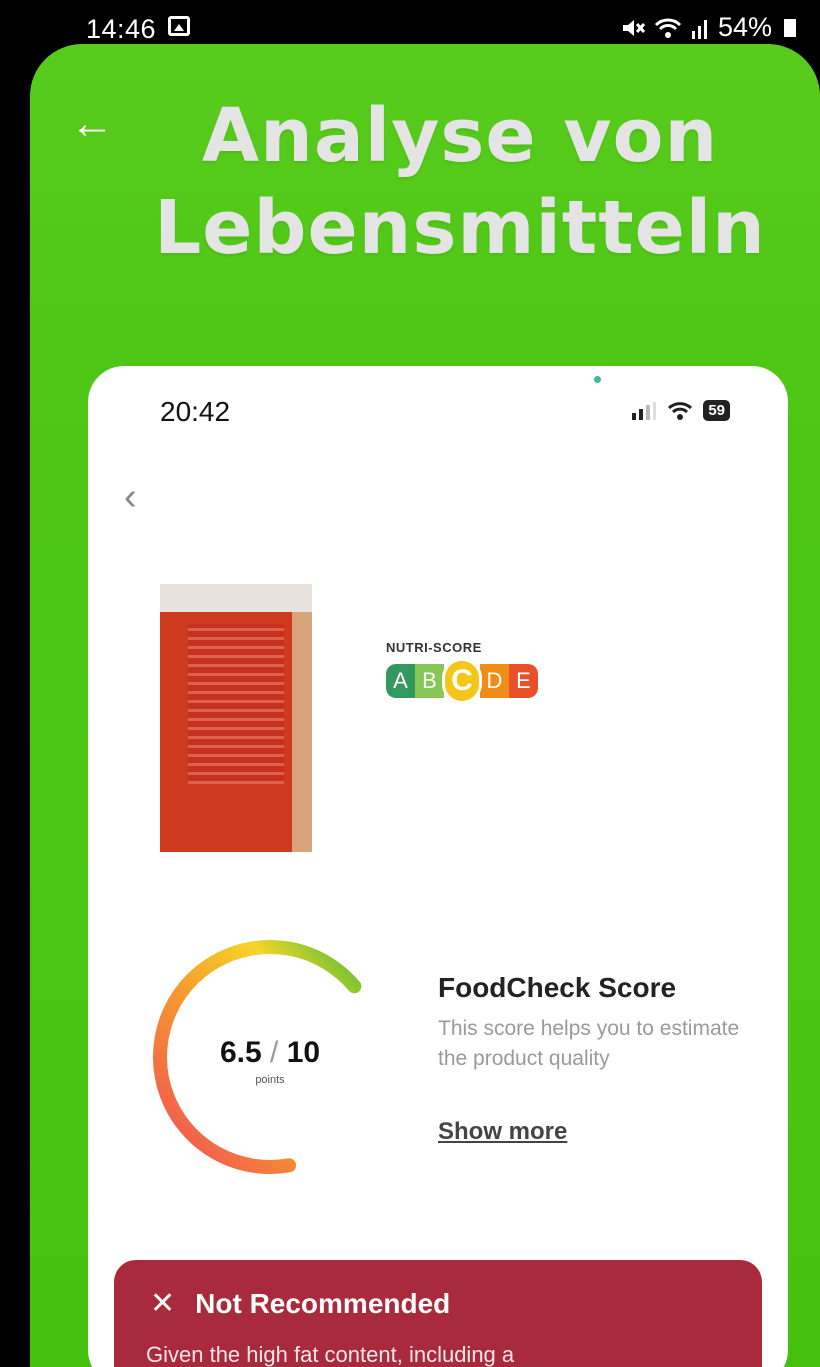  Describe the element at coordinates (130, 497) in the screenshot. I see `chevron-left-icon: ‹` at that location.